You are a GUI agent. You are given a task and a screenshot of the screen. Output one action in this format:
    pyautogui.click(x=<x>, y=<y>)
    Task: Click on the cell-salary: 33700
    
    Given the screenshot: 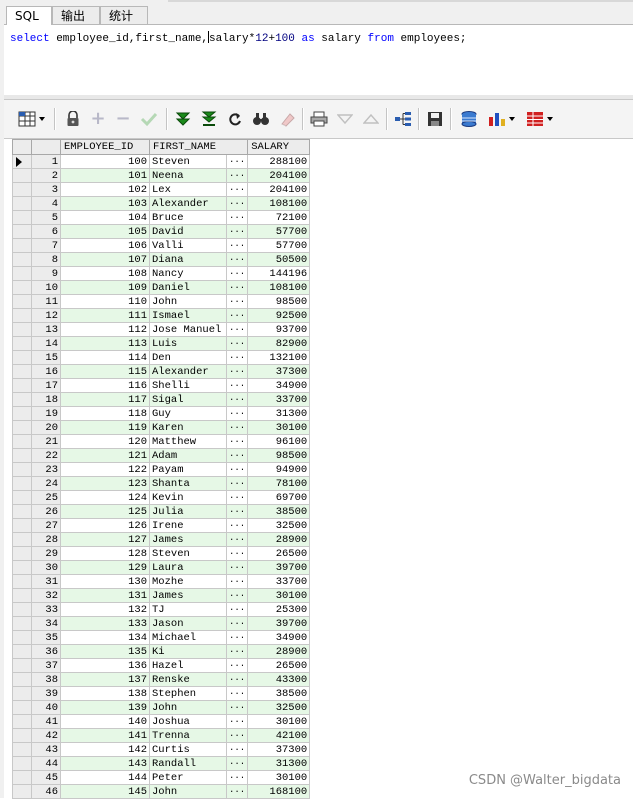 What is the action you would take?
    pyautogui.click(x=279, y=581)
    